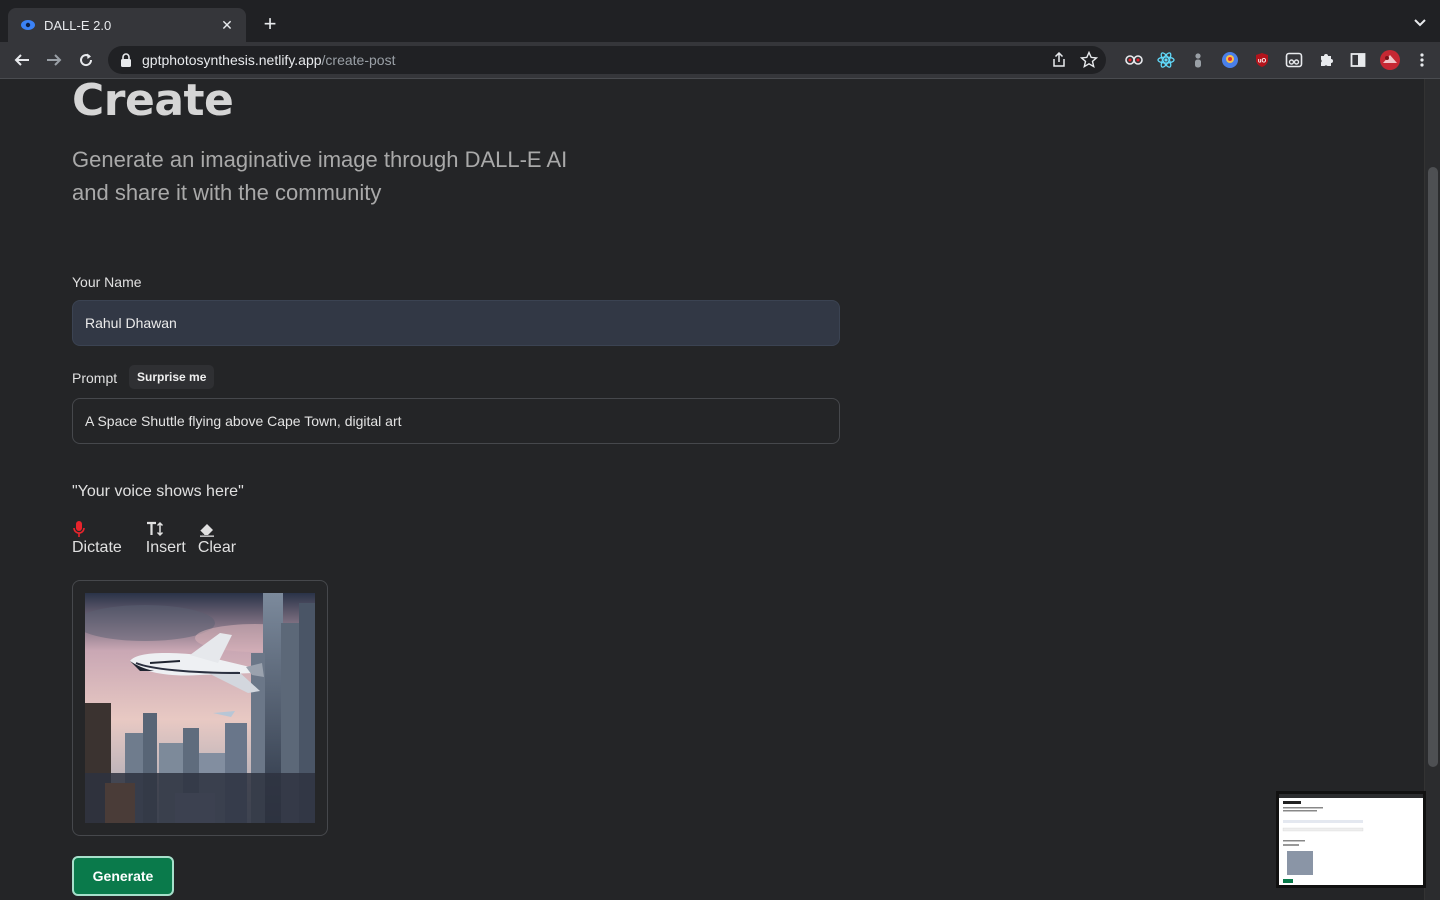 This screenshot has height=900, width=1440. Describe the element at coordinates (217, 547) in the screenshot. I see `clear-label: Clear` at that location.